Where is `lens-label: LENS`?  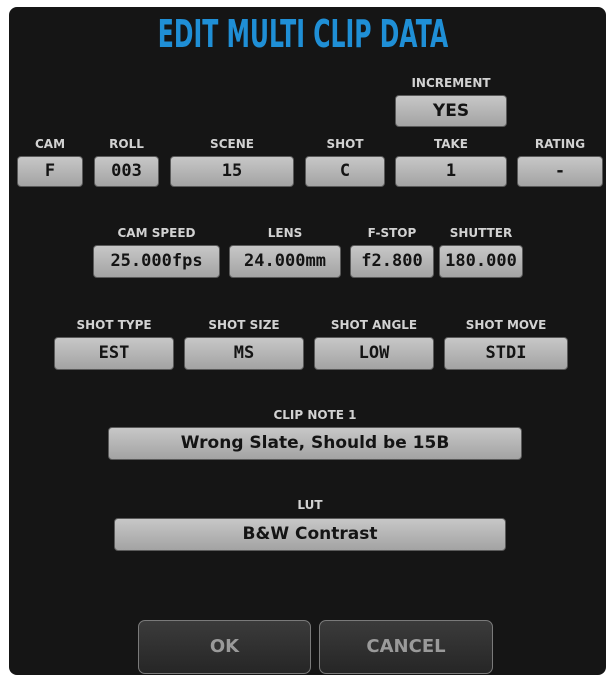 lens-label: LENS is located at coordinates (285, 233).